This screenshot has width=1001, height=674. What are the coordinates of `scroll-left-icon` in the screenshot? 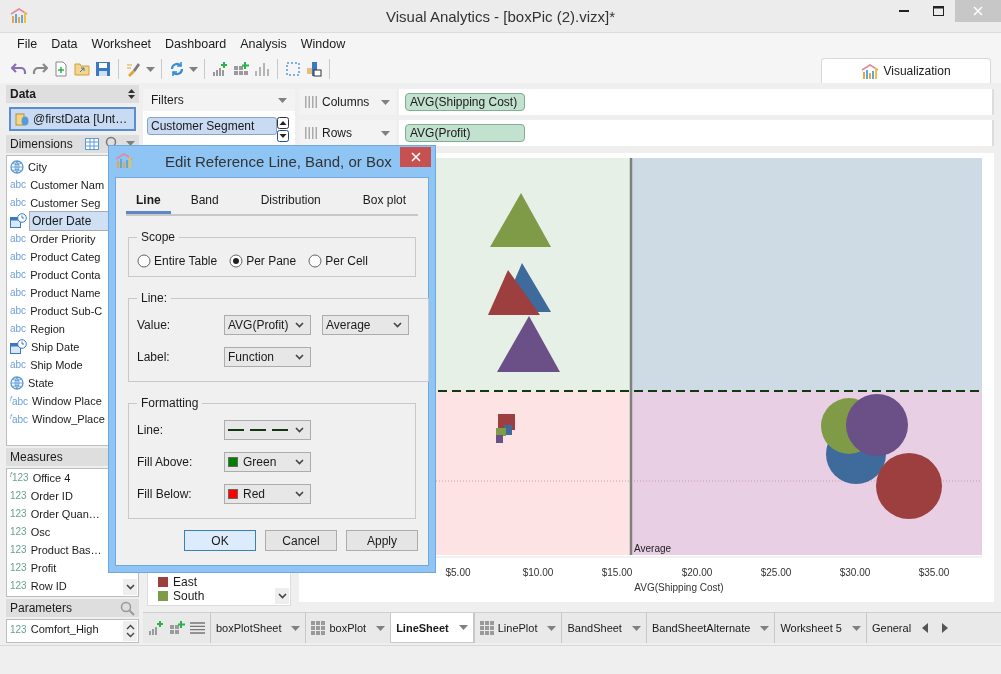 It's located at (925, 628).